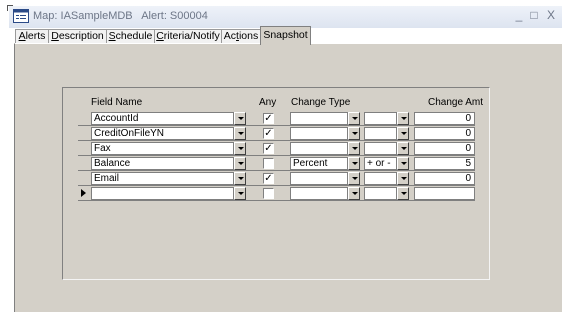  Describe the element at coordinates (444, 193) in the screenshot. I see `change-amt-cell` at that location.